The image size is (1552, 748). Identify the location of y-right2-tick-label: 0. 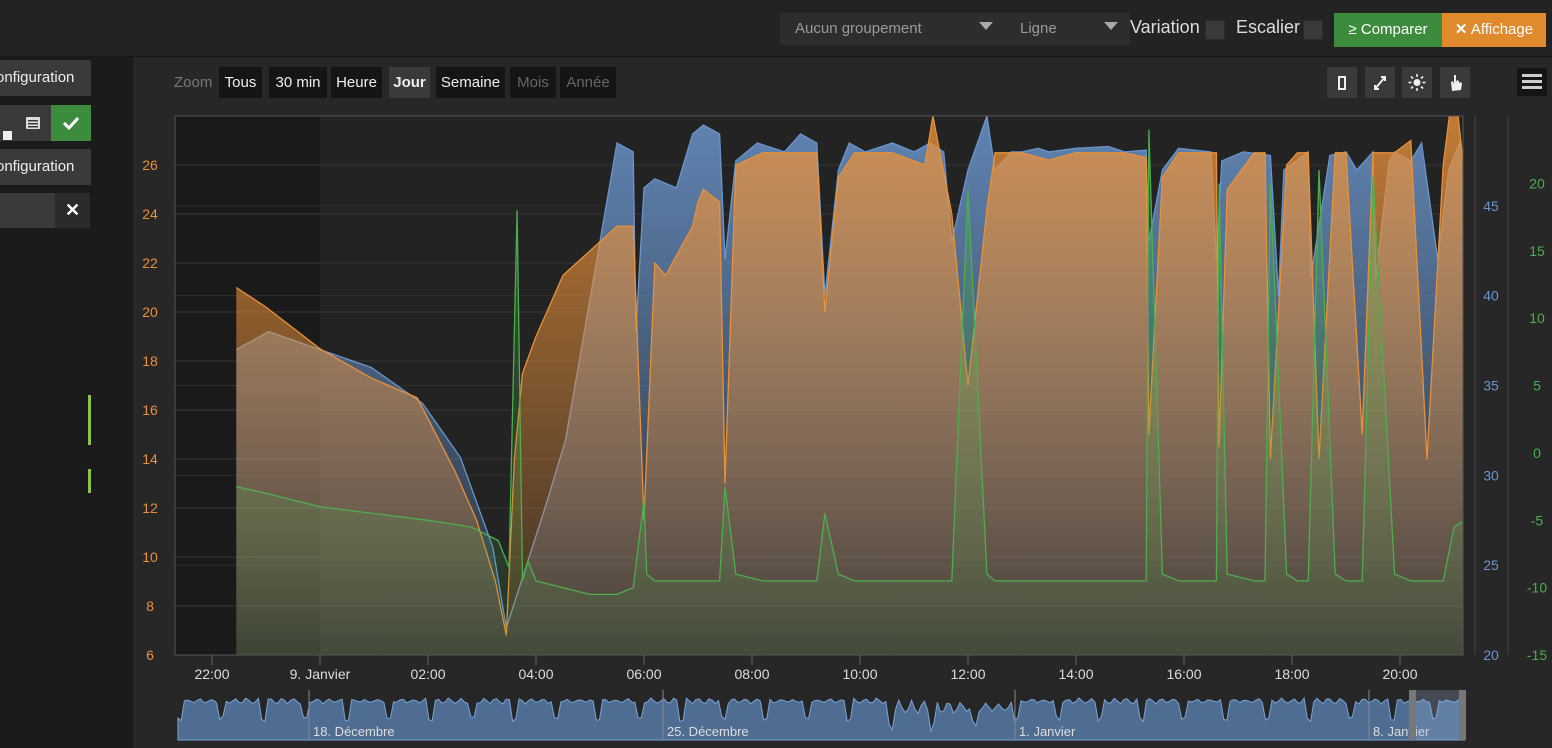
(1537, 453).